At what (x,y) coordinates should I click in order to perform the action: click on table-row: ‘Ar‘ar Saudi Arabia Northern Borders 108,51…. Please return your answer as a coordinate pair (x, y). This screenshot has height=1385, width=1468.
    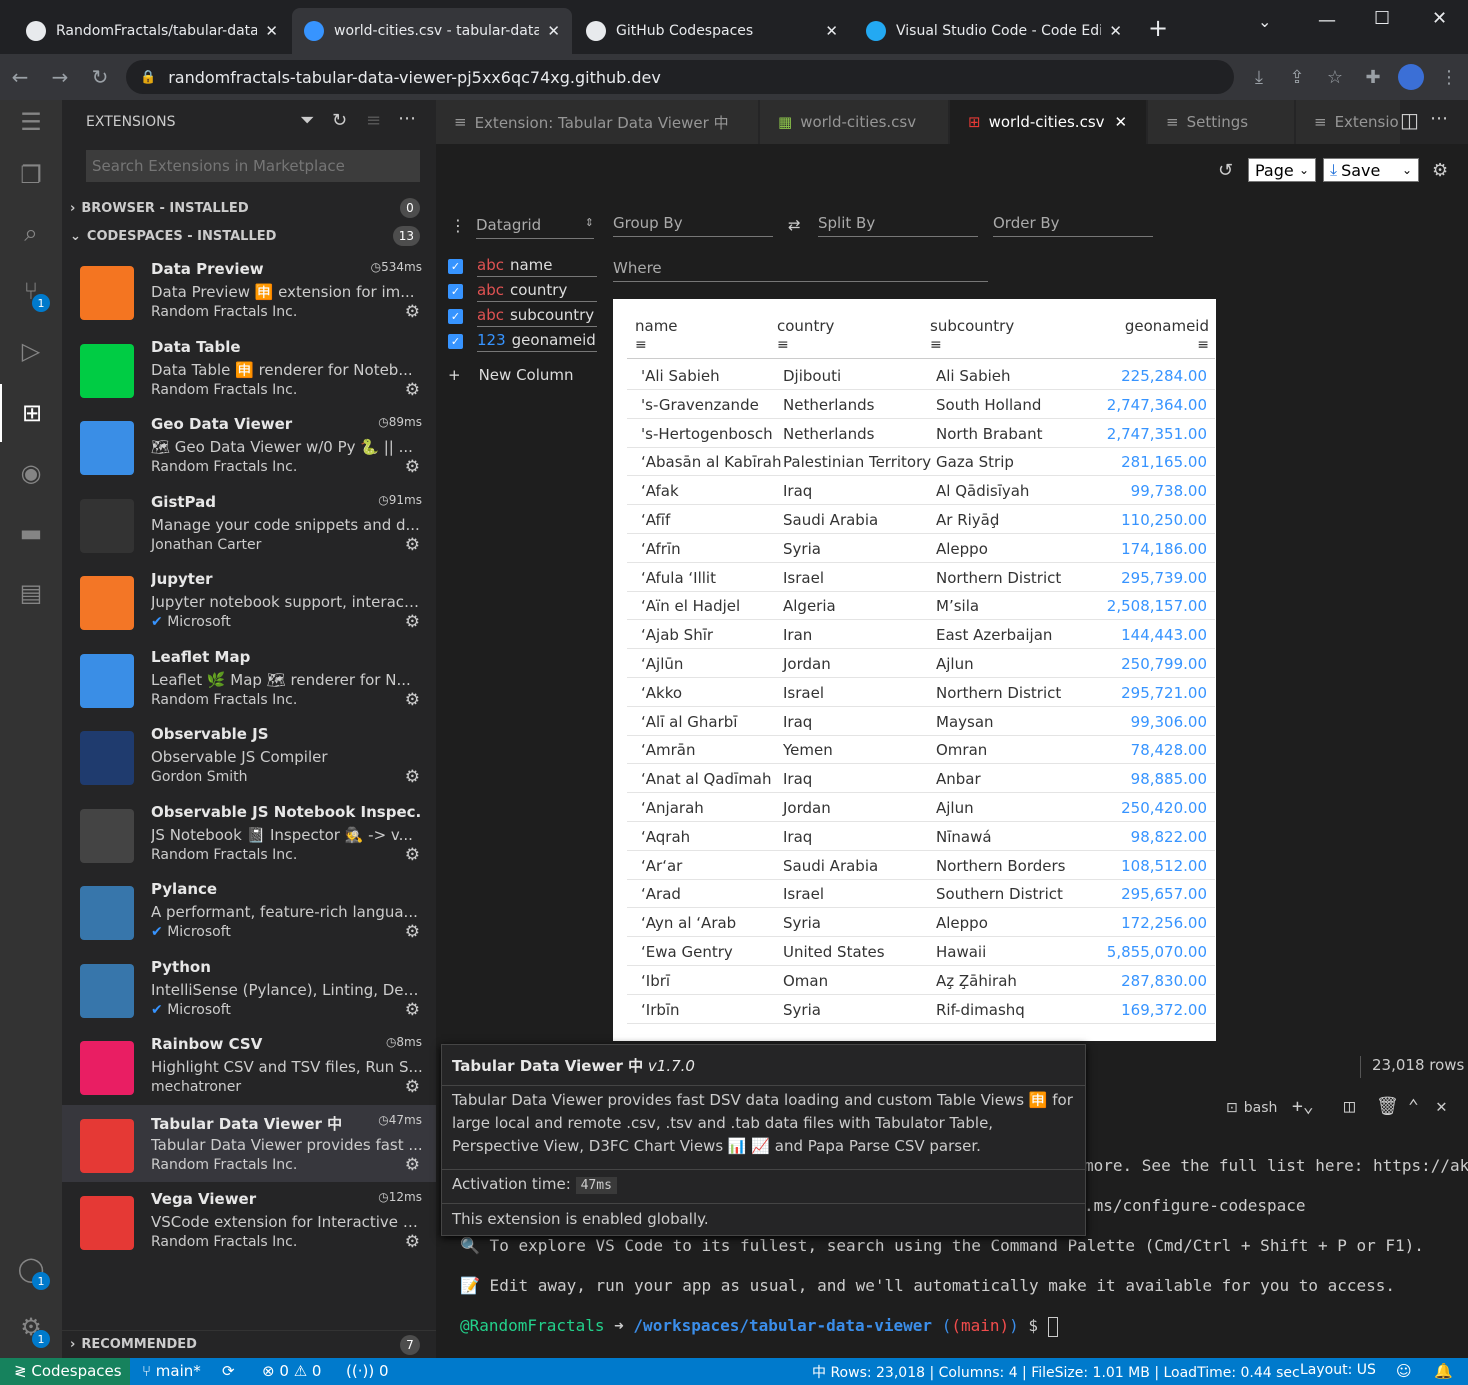
    Looking at the image, I should click on (921, 865).